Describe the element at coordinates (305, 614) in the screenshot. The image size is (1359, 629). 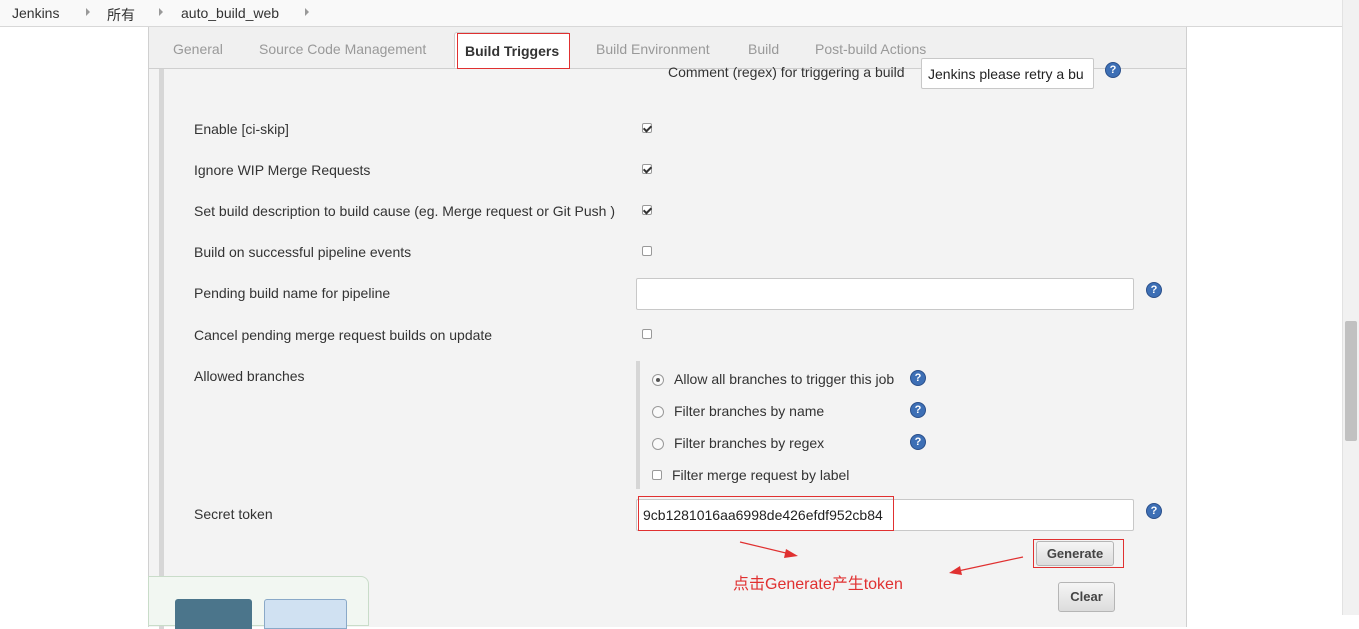
I see `apply-button` at that location.